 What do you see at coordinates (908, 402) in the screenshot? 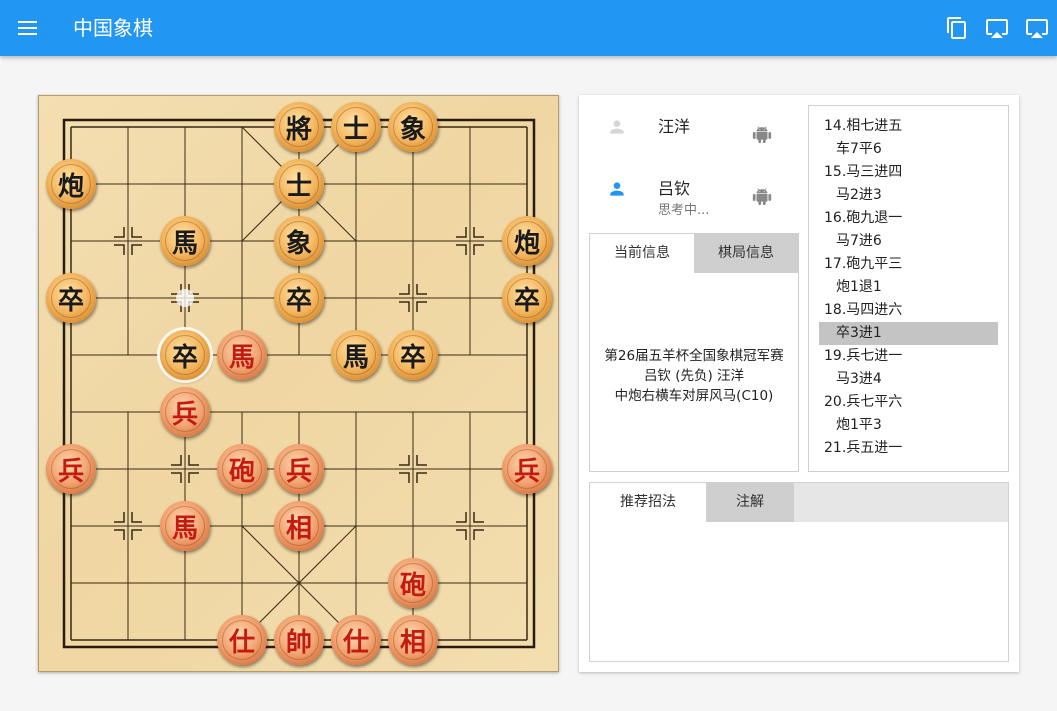
I see `move-item: 20.兵七平六` at bounding box center [908, 402].